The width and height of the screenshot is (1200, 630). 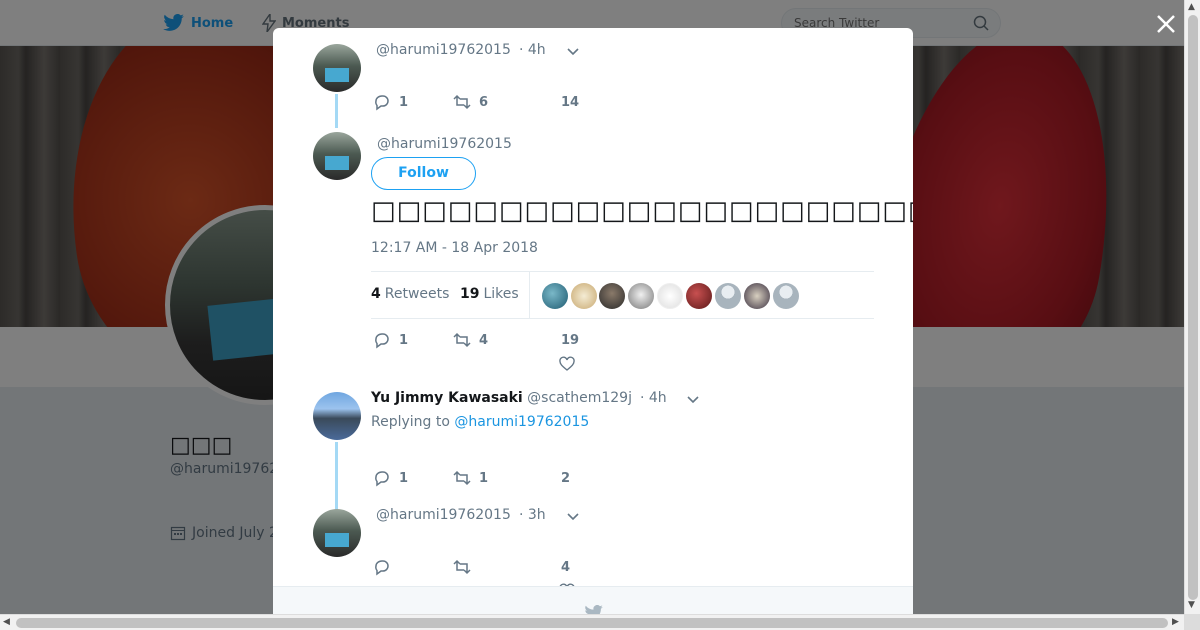 I want to click on horizontal-scrollbar-thumb, so click(x=592, y=623).